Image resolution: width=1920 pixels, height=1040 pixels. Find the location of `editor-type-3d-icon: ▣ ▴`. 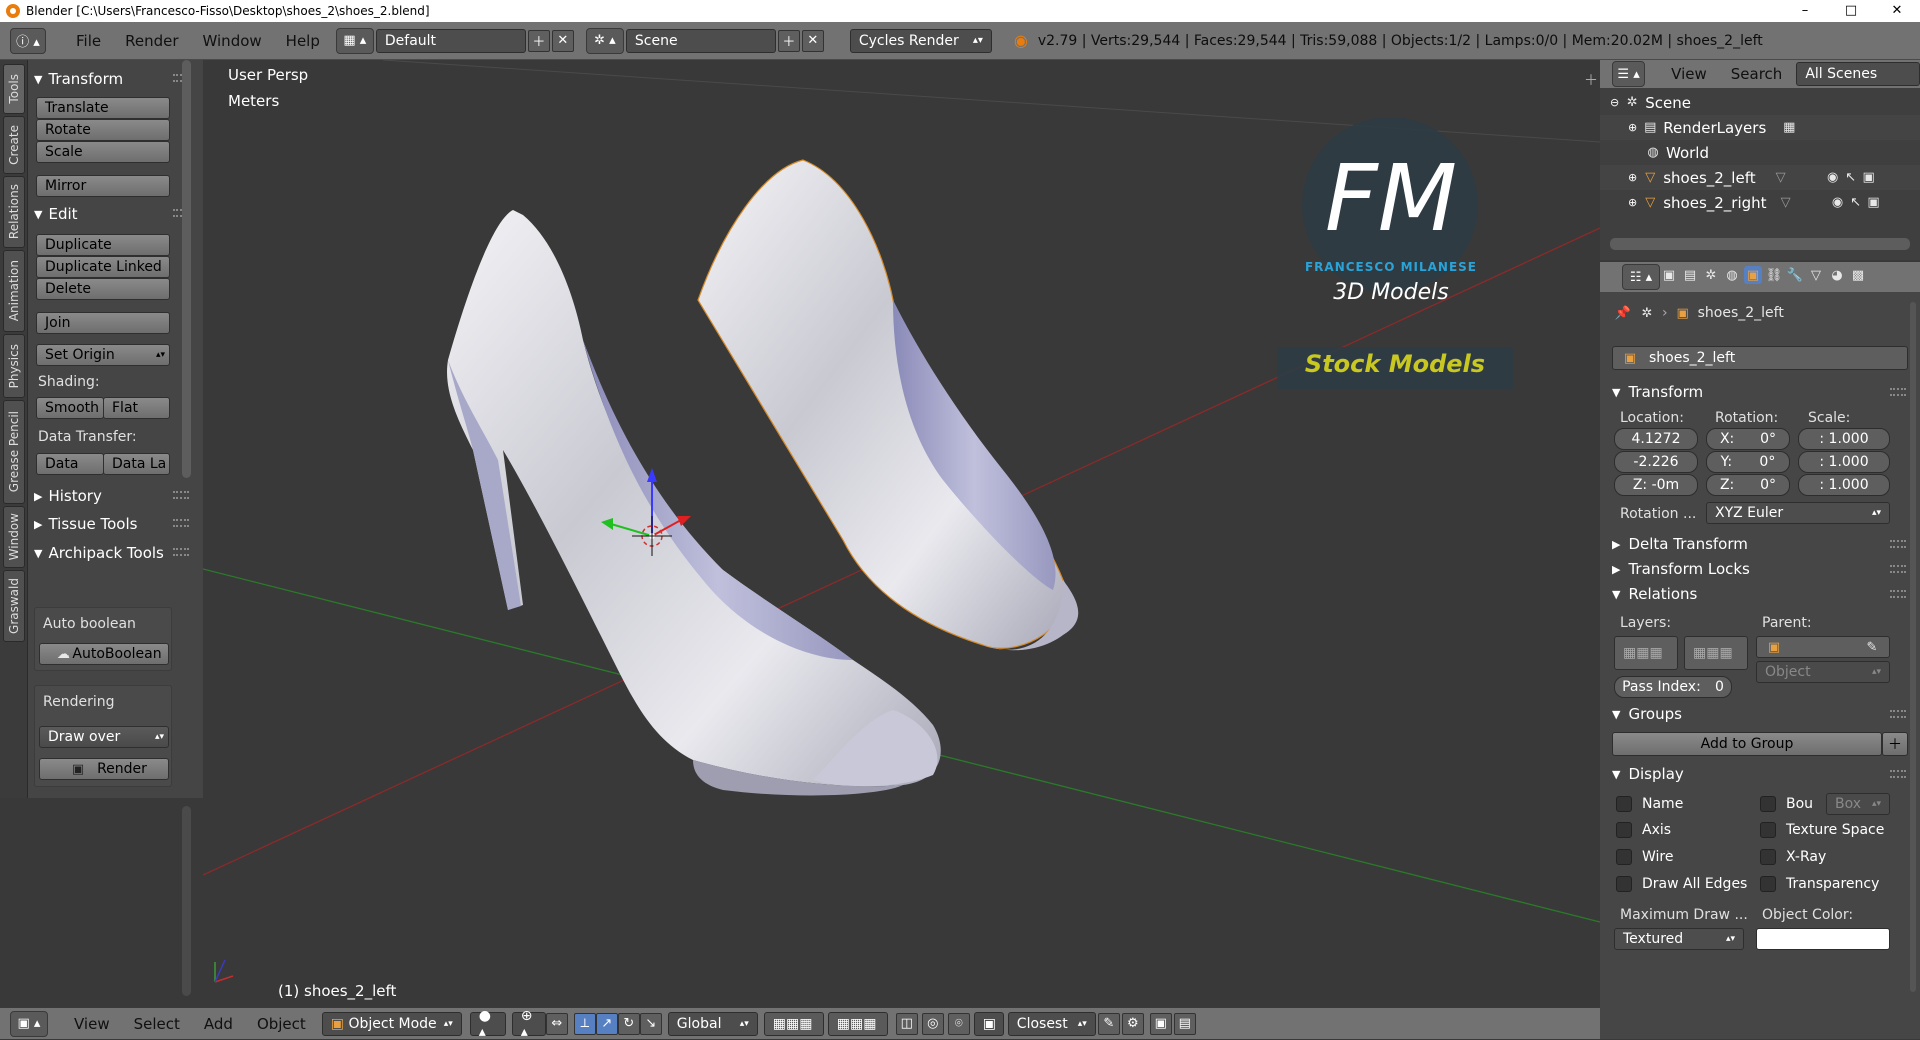

editor-type-3d-icon: ▣ ▴ is located at coordinates (29, 1023).